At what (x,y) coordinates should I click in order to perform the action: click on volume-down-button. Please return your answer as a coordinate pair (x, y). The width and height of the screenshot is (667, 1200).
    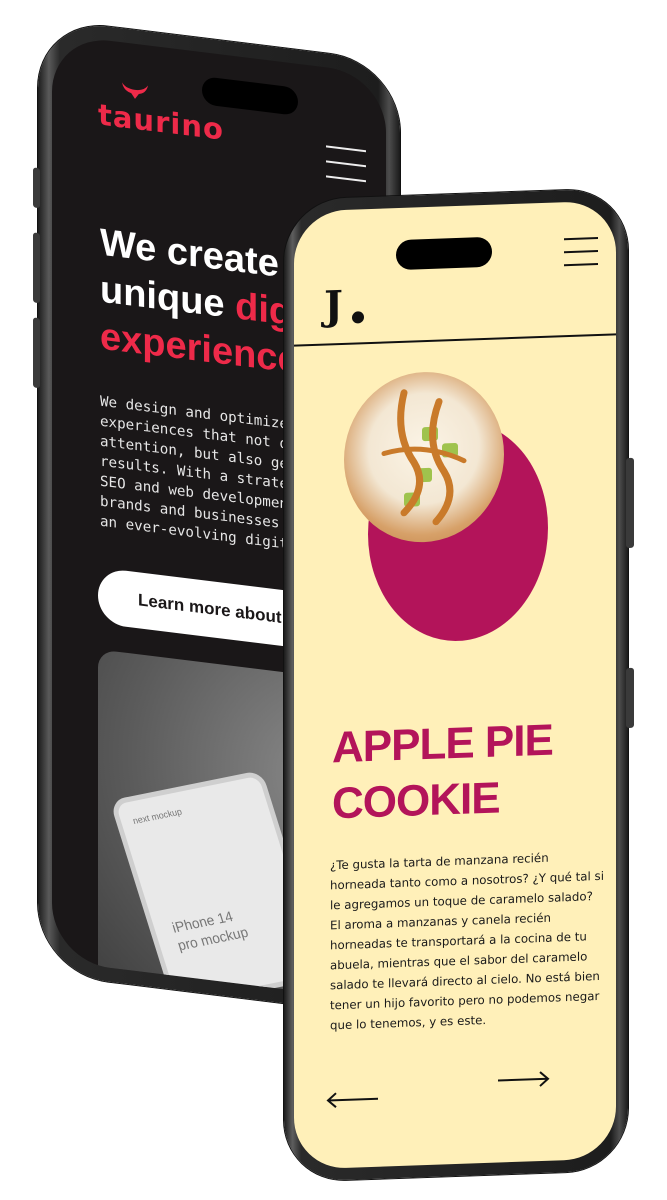
    Looking at the image, I should click on (36, 353).